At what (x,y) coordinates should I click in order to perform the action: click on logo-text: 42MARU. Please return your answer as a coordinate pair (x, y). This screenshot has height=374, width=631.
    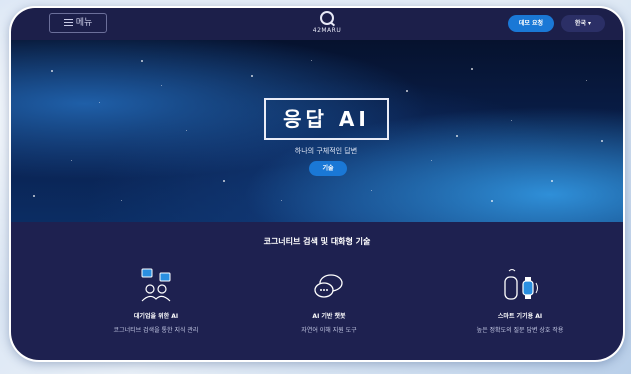
    Looking at the image, I should click on (327, 30).